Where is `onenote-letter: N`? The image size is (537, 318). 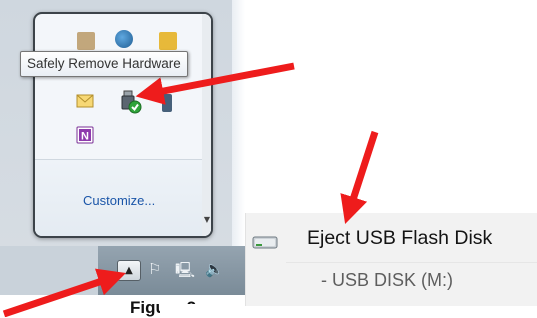 onenote-letter: N is located at coordinates (85, 137).